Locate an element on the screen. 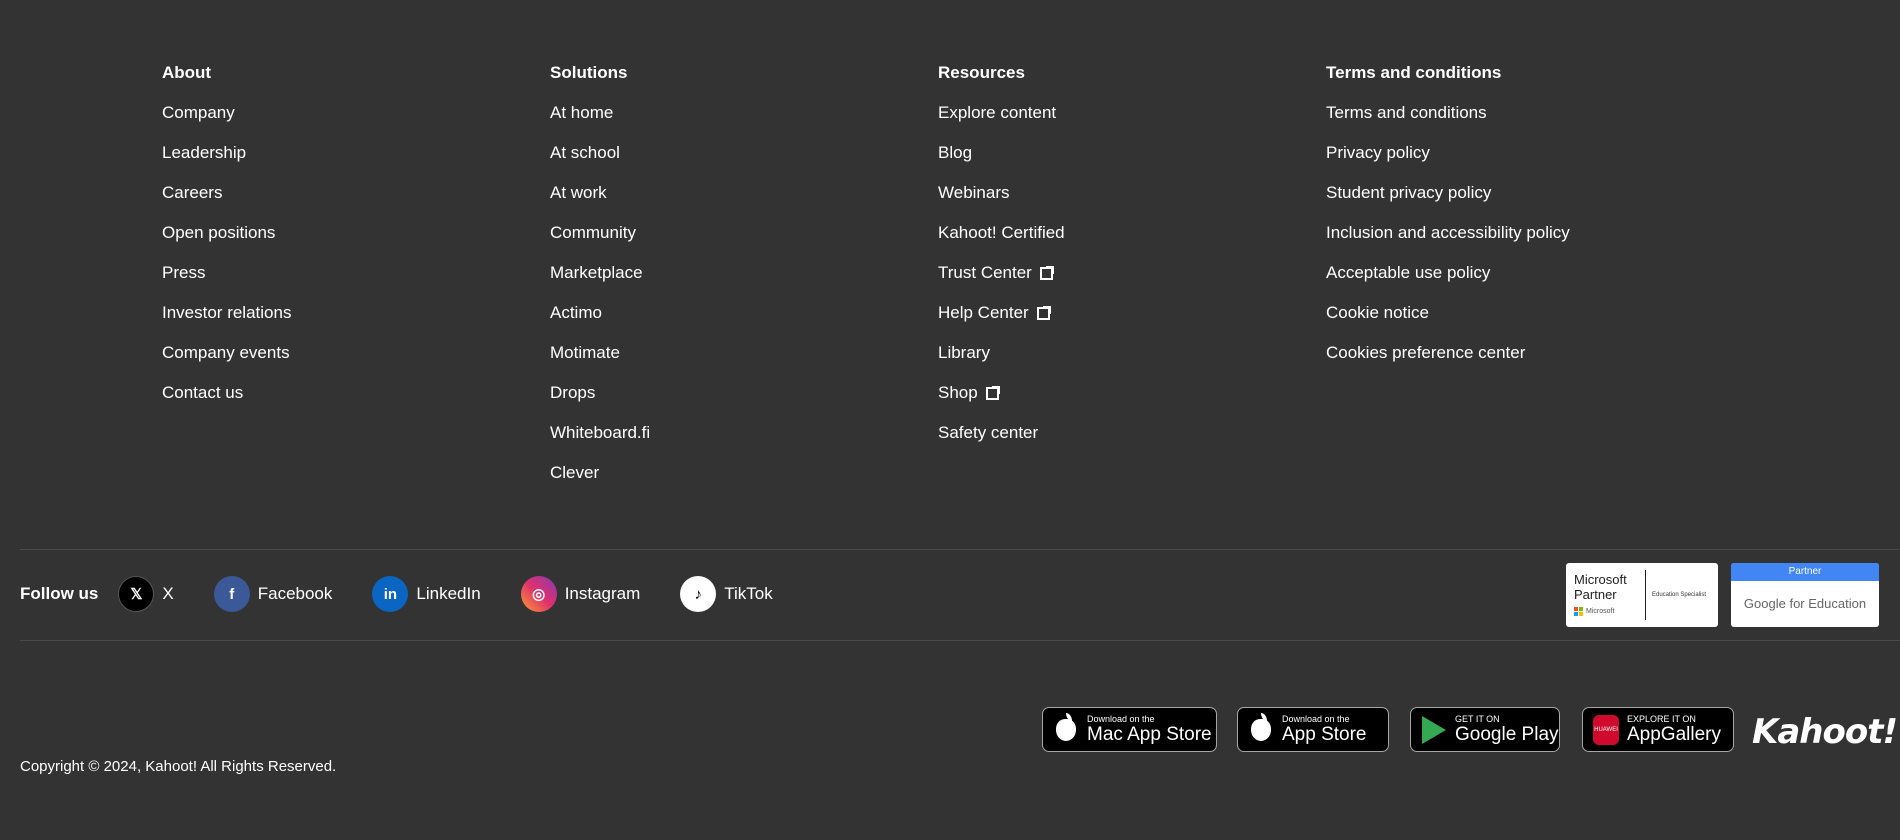 This screenshot has width=1900, height=840. huawei-icon: HUAWEI is located at coordinates (1606, 729).